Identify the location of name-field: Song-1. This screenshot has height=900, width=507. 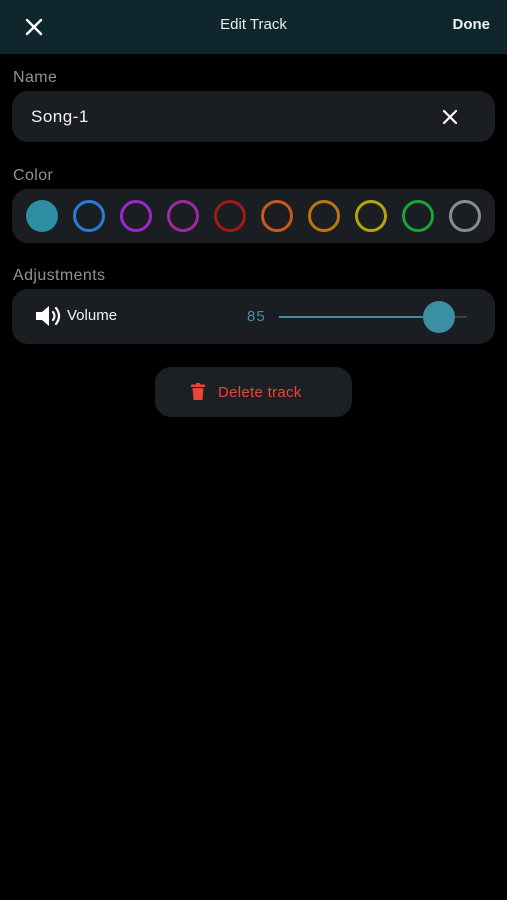
(253, 116).